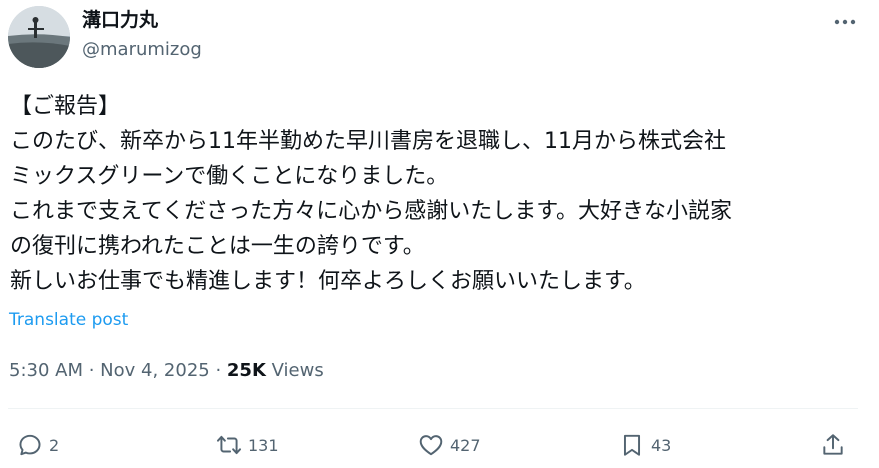  I want to click on more-icon, so click(845, 22).